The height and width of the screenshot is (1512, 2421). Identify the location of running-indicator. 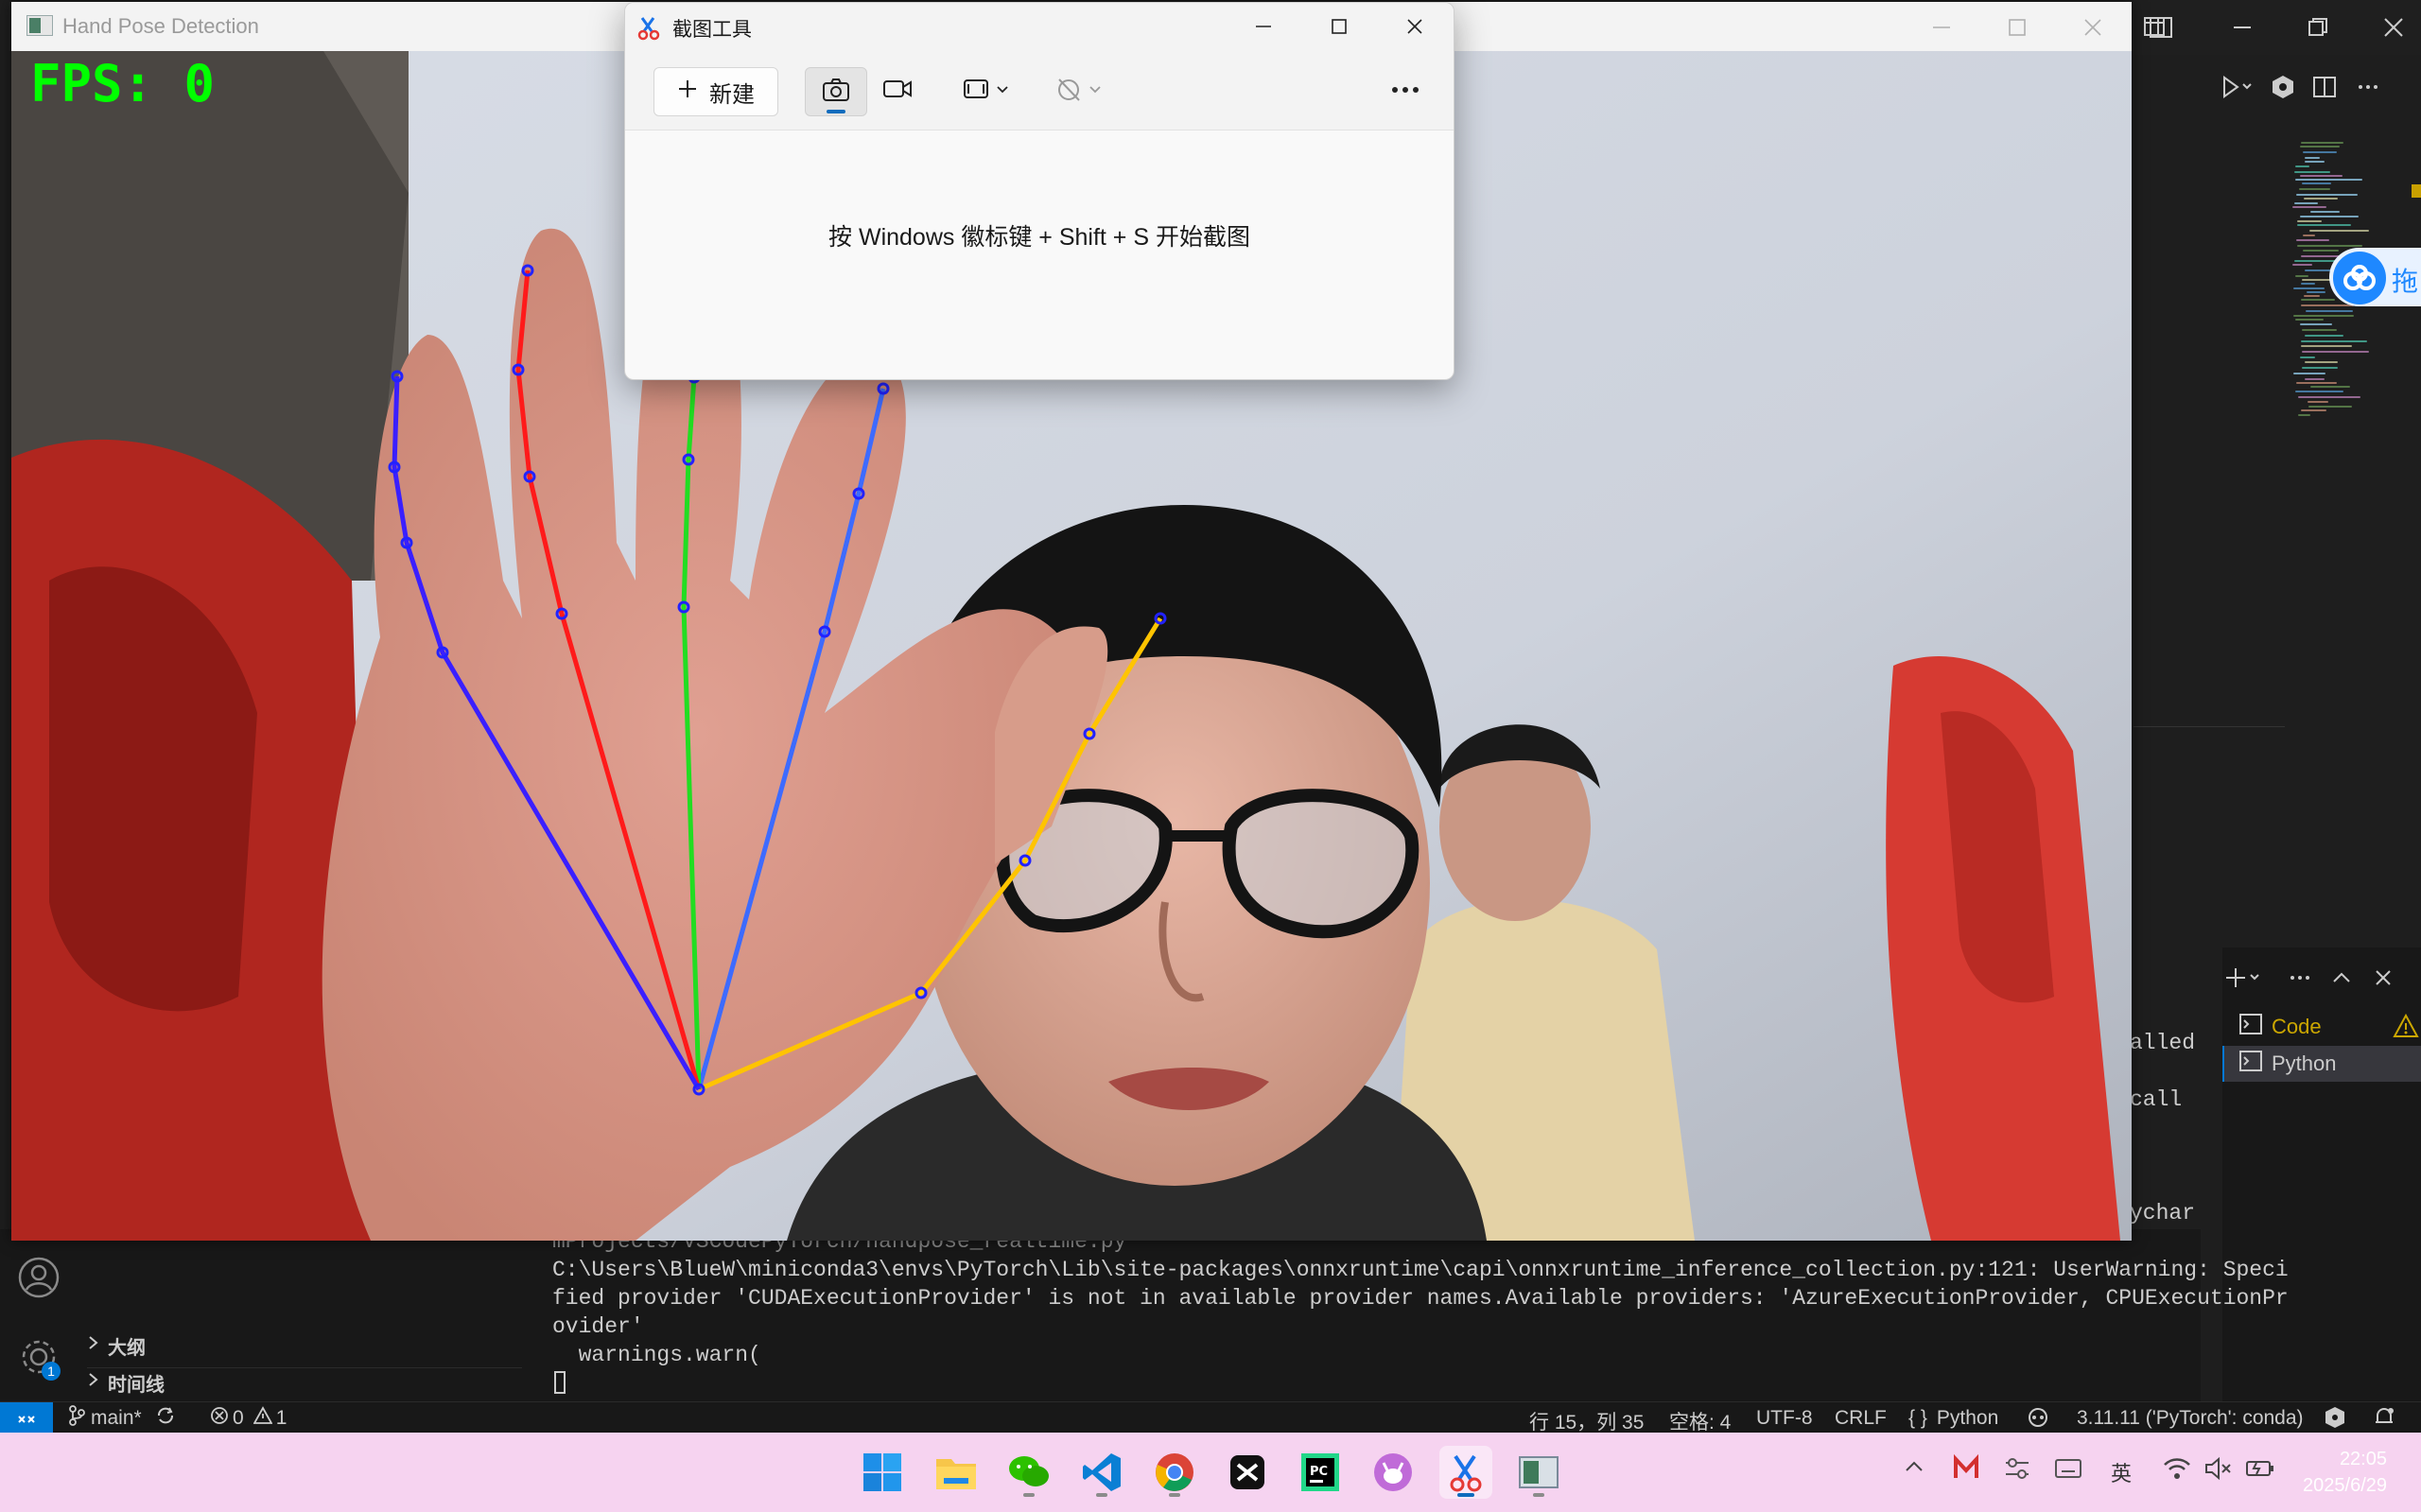
(1101, 1495).